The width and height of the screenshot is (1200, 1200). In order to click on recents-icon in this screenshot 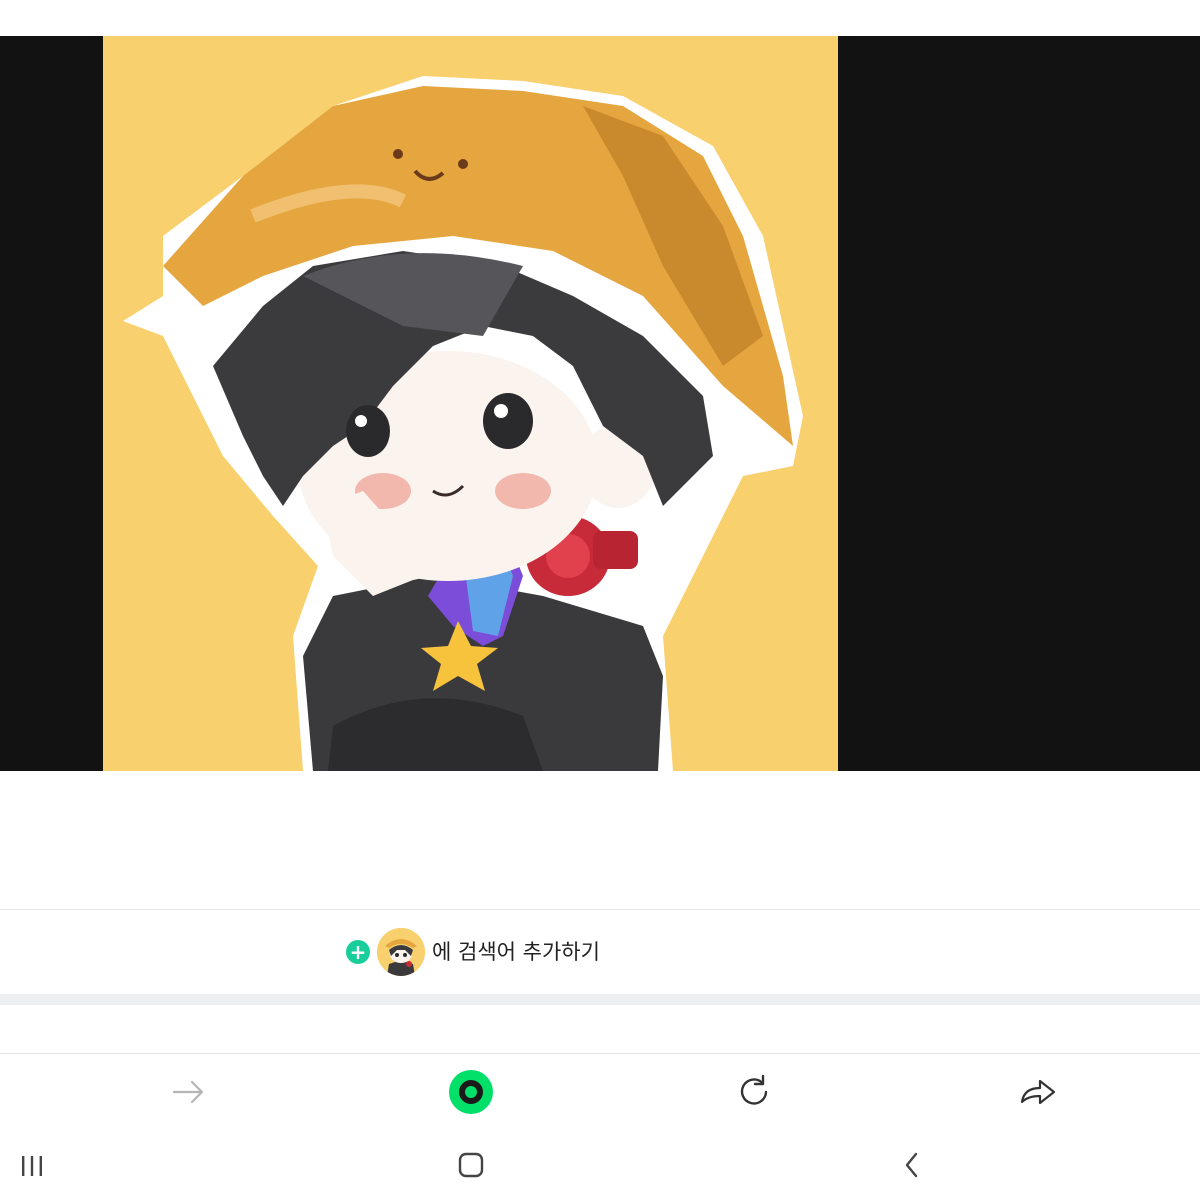, I will do `click(32, 1166)`.